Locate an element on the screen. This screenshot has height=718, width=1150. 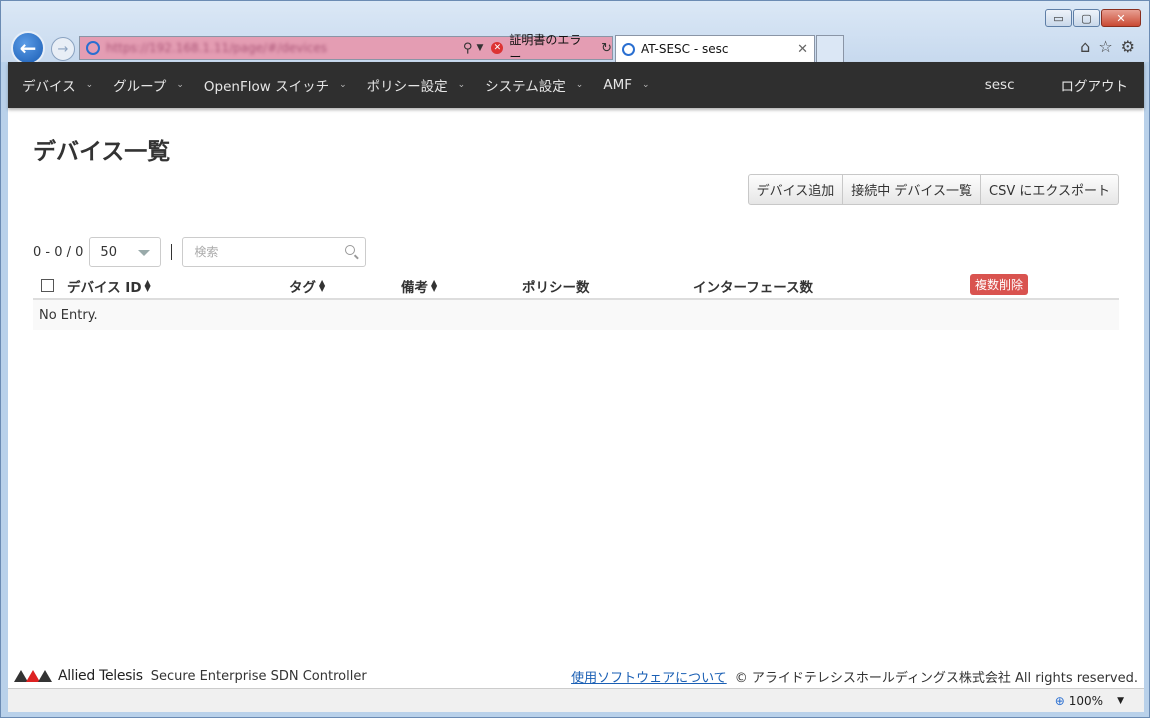
tab-close-icon: ✕ is located at coordinates (802, 49).